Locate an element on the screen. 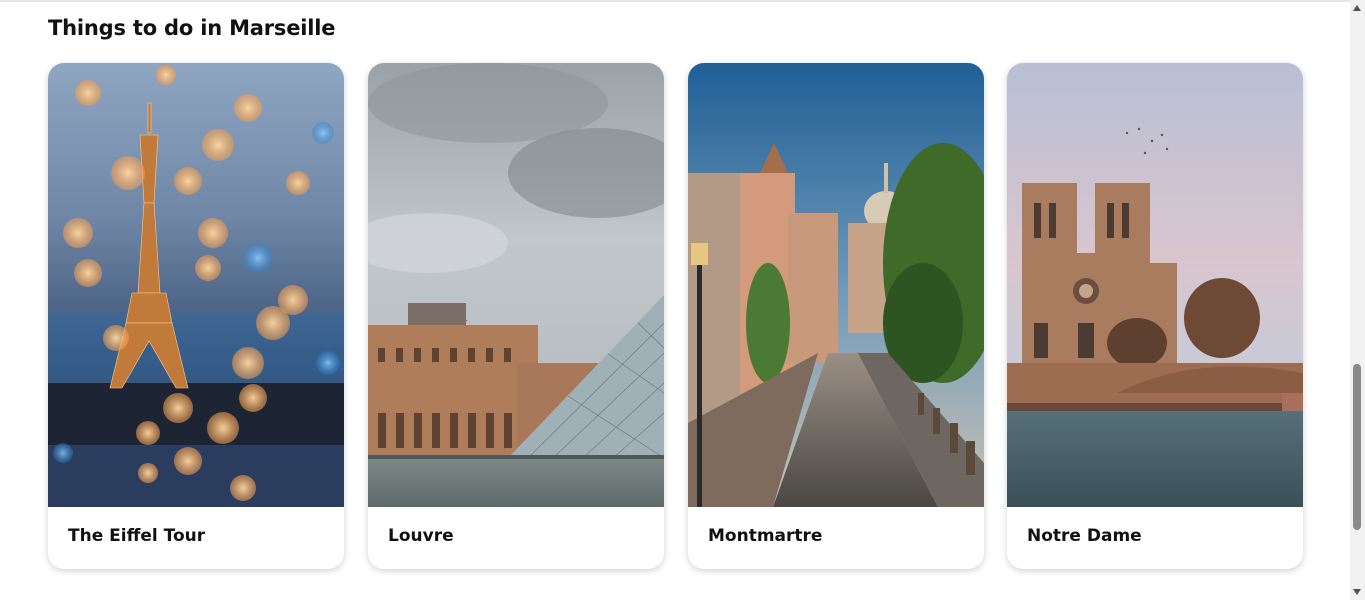 The height and width of the screenshot is (600, 1365). card-title: Louvre is located at coordinates (421, 536).